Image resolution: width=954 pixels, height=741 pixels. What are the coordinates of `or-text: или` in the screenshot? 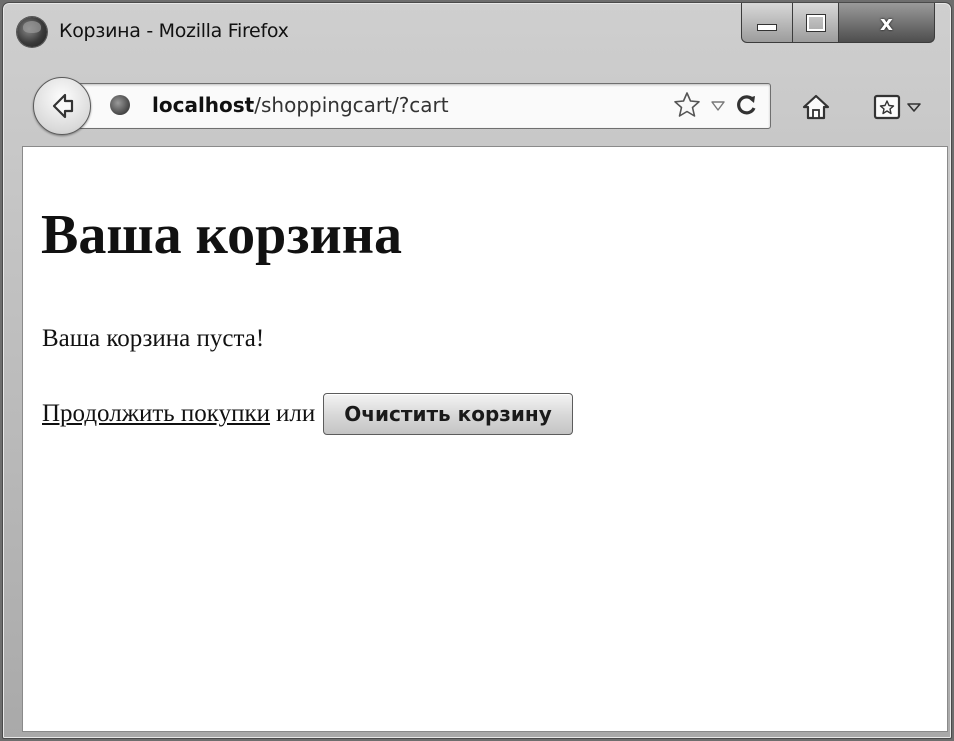 It's located at (296, 413).